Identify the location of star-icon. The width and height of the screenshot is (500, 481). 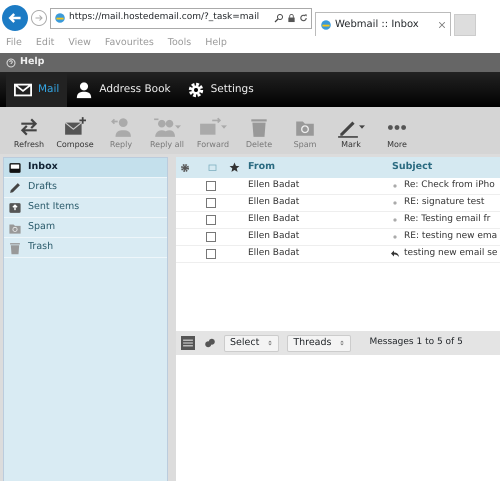
(234, 167).